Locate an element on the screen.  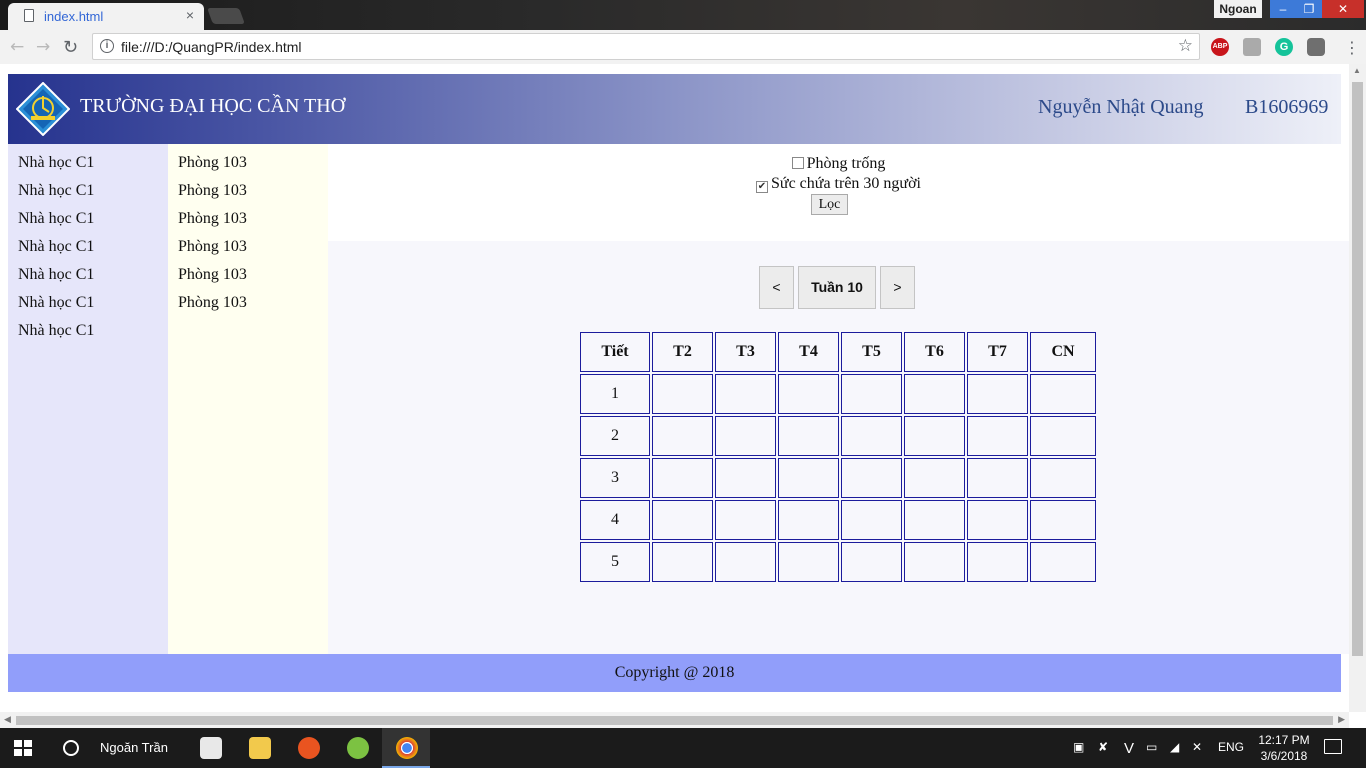
filter-button: Lọc is located at coordinates (829, 204).